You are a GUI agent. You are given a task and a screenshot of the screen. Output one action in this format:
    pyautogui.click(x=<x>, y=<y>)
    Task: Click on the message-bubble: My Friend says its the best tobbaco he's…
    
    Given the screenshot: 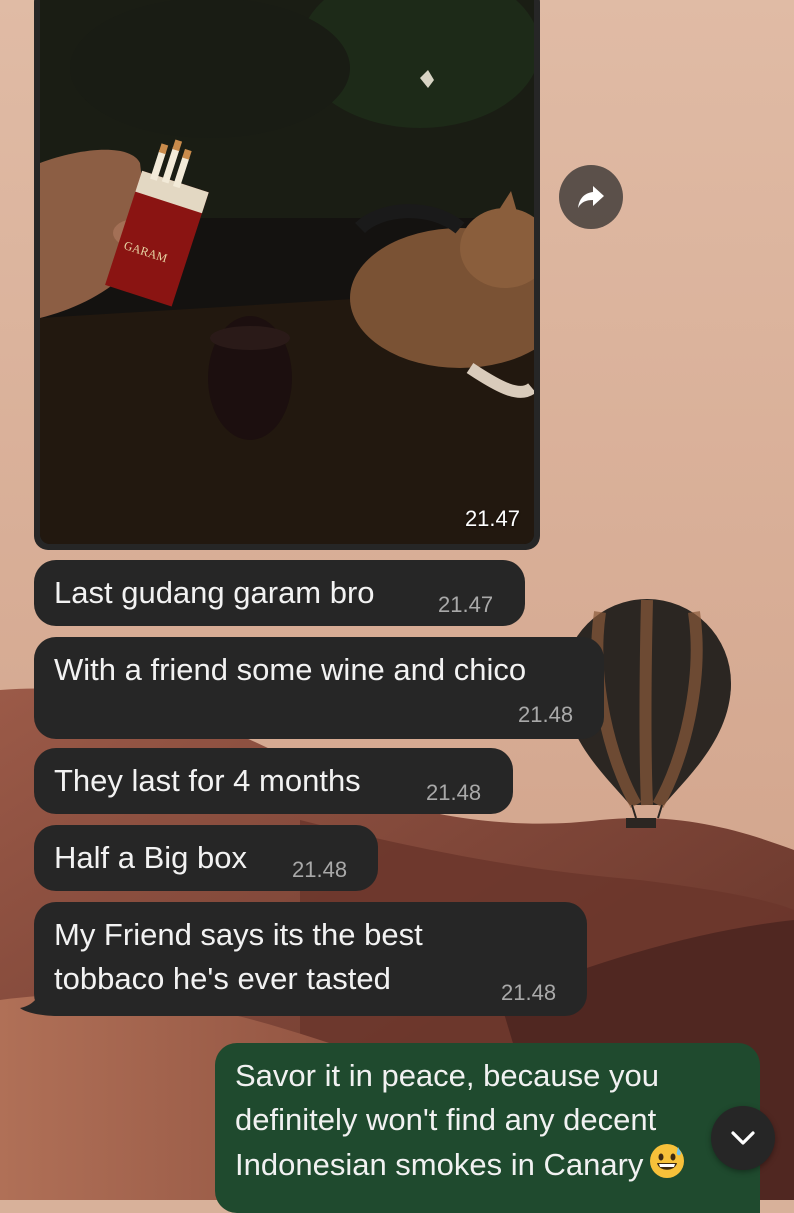 What is the action you would take?
    pyautogui.click(x=310, y=959)
    